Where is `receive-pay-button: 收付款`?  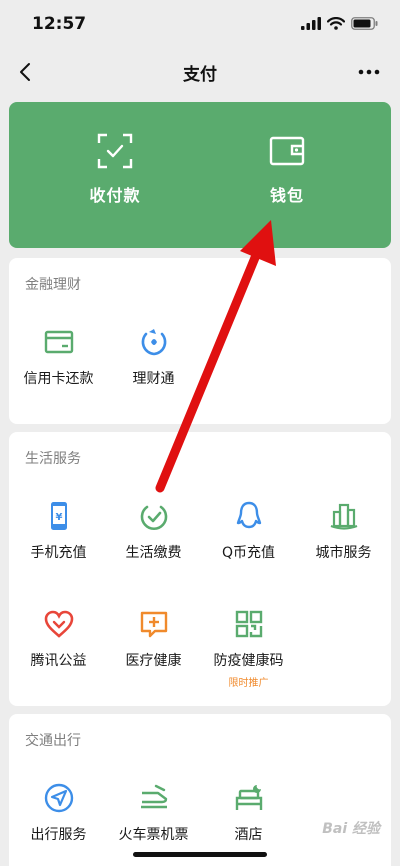 receive-pay-button: 收付款 is located at coordinates (115, 169).